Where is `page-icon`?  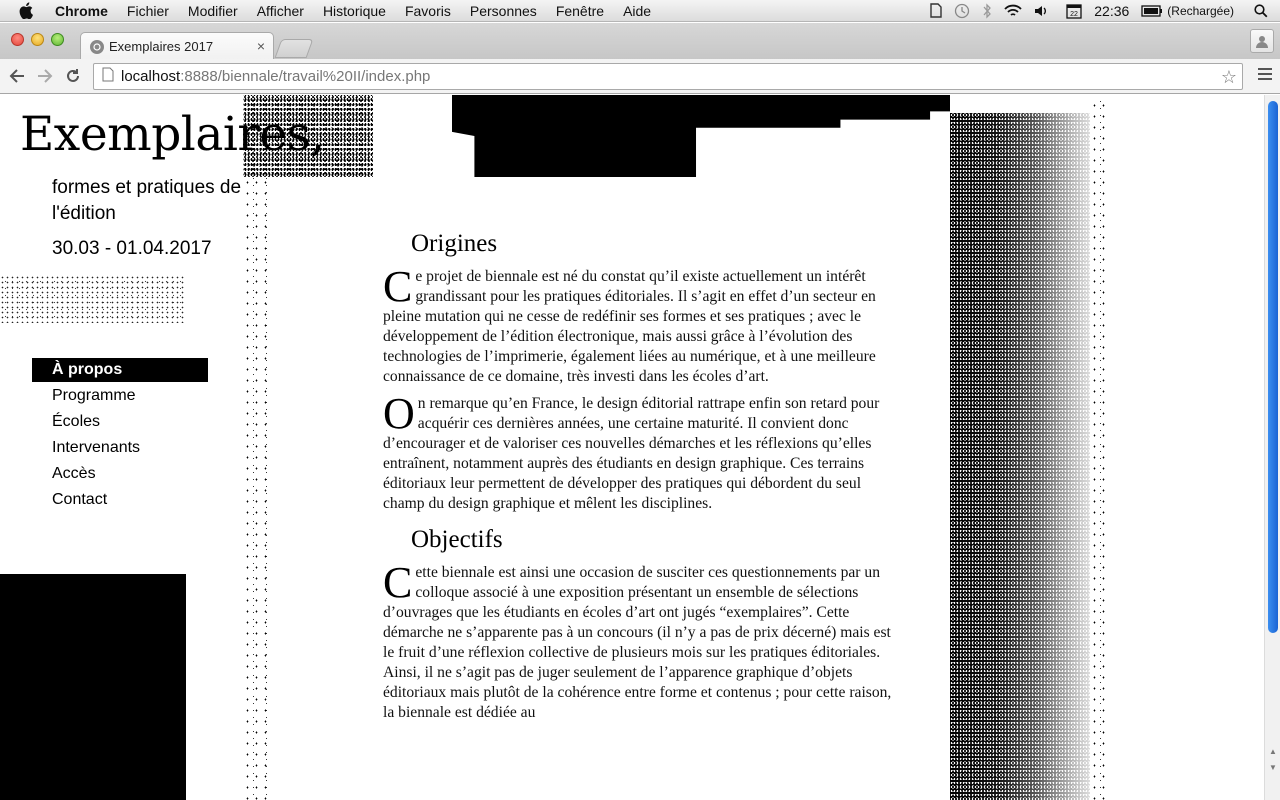 page-icon is located at coordinates (108, 76).